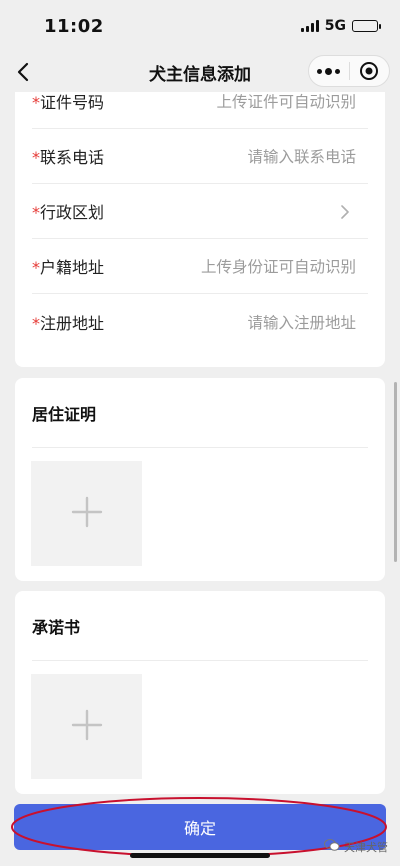 The image size is (400, 866). What do you see at coordinates (278, 267) in the screenshot?
I see `household-address-placeholder: 上传身份证可自动识别` at bounding box center [278, 267].